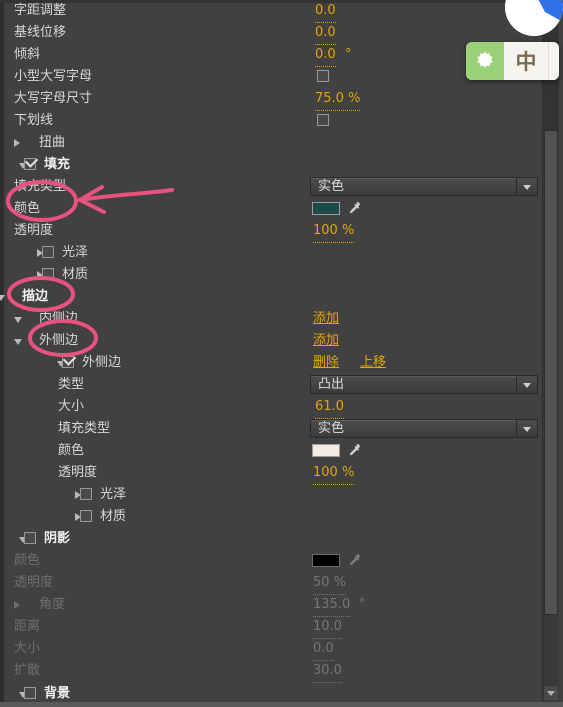 This screenshot has height=707, width=563. Describe the element at coordinates (71, 384) in the screenshot. I see `stroke-type-label: 类型` at that location.